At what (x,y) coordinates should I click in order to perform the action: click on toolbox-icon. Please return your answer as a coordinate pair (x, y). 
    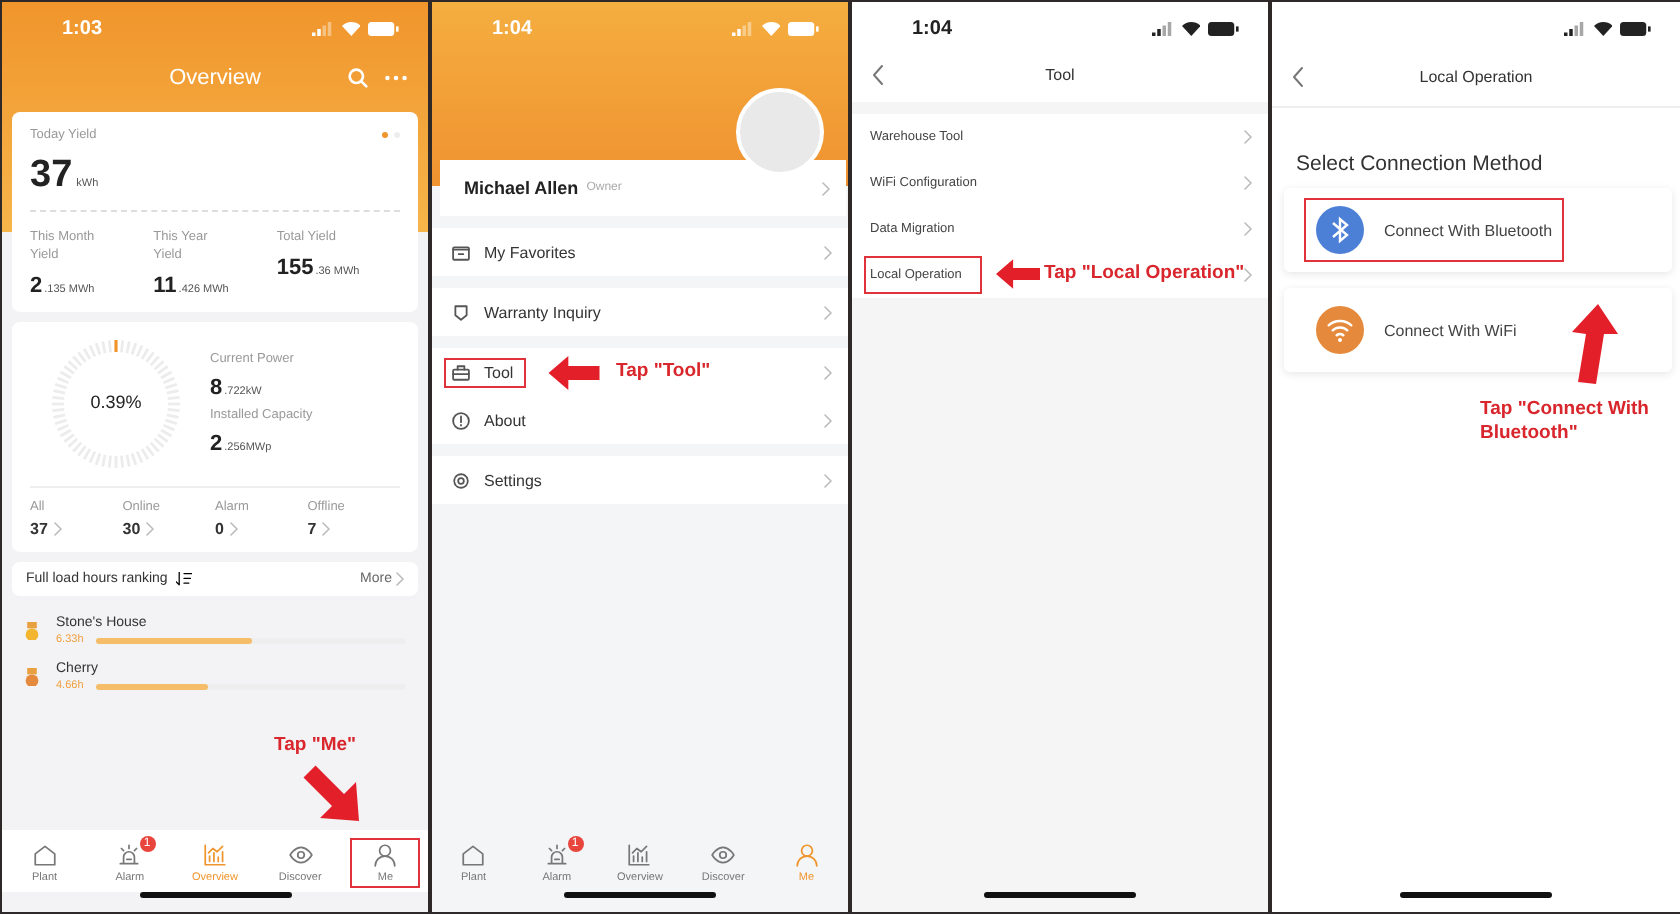
    Looking at the image, I should click on (461, 372).